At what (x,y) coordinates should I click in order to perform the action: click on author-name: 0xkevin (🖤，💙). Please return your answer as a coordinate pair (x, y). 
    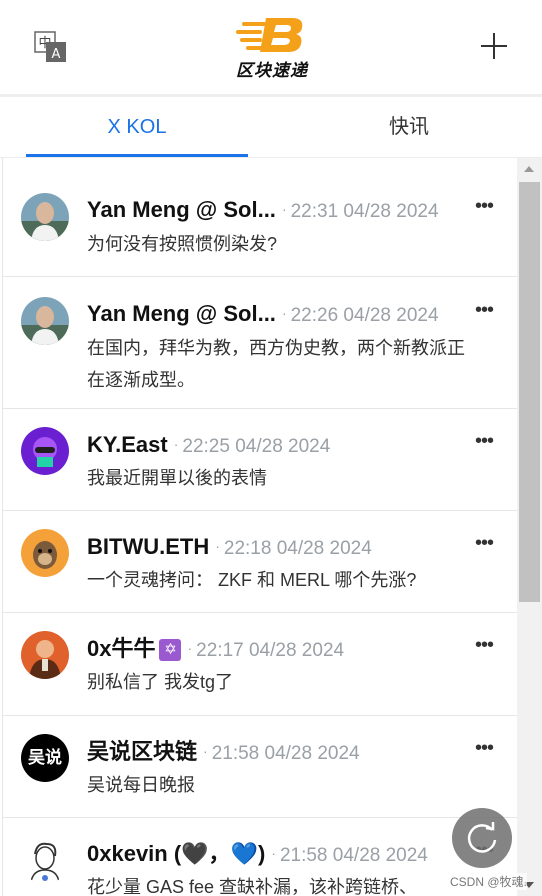
    Looking at the image, I should click on (176, 853).